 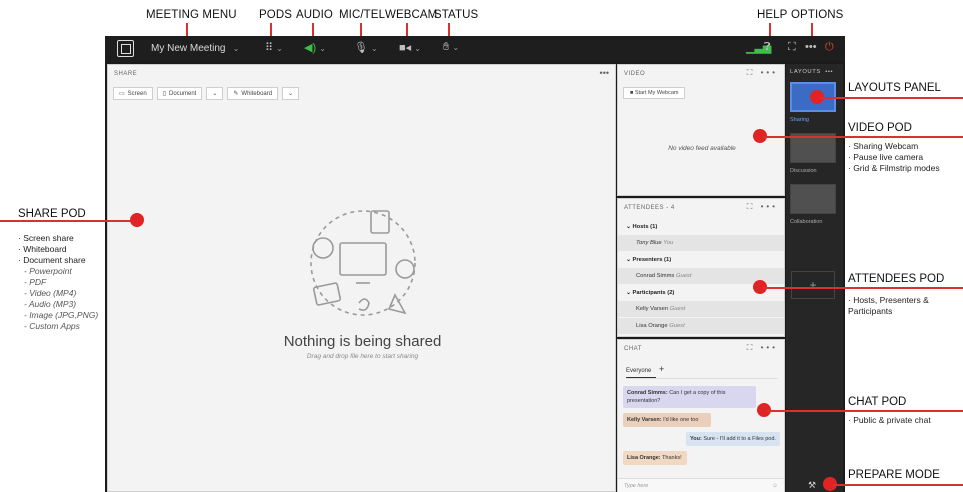 I want to click on video-pod-controls: ⛶ •••, so click(x=762, y=73).